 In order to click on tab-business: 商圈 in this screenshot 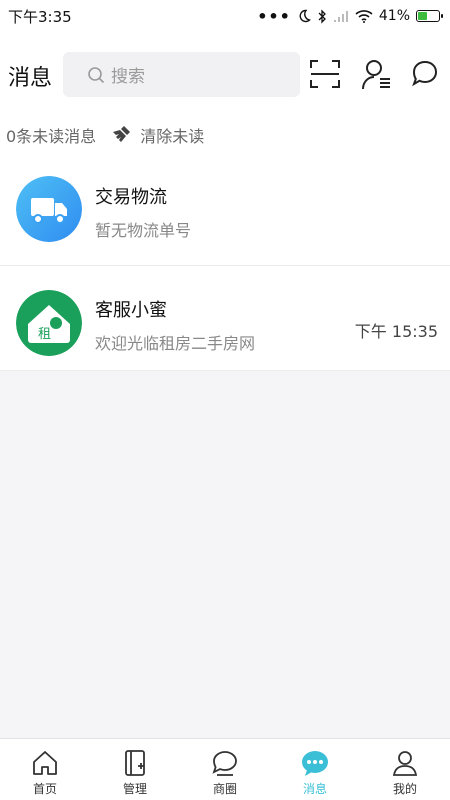, I will do `click(225, 769)`.